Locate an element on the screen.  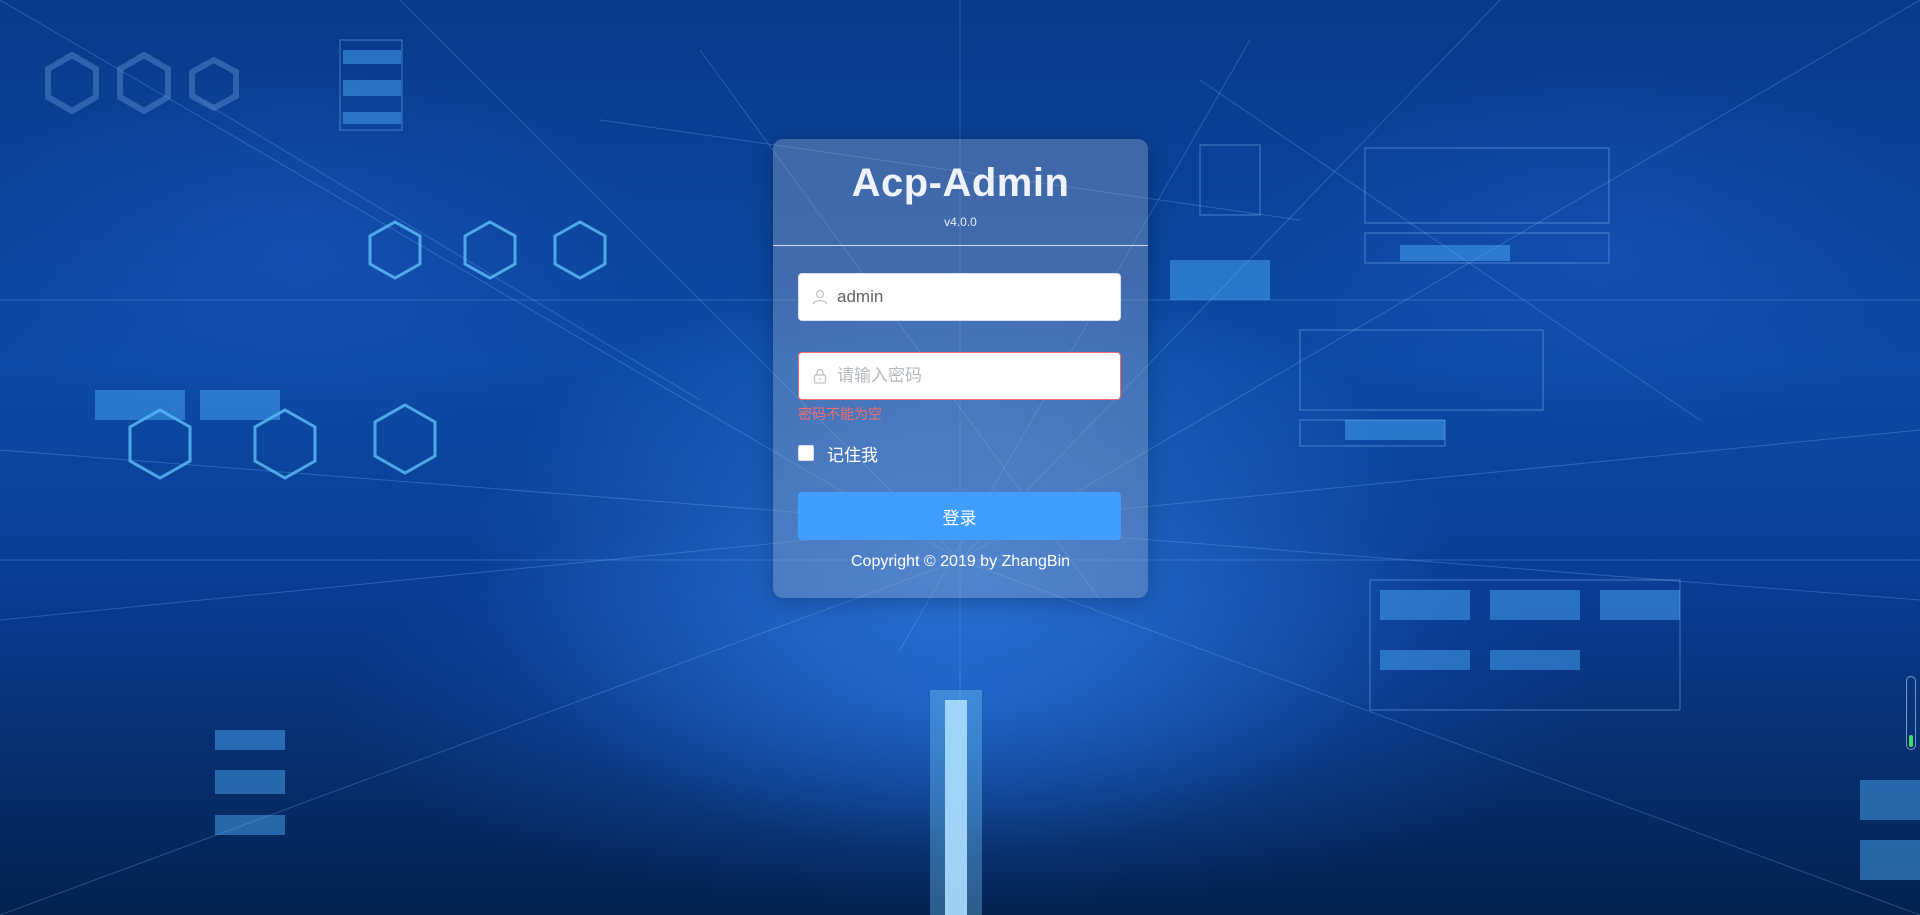
scroll-indicator is located at coordinates (1911, 713).